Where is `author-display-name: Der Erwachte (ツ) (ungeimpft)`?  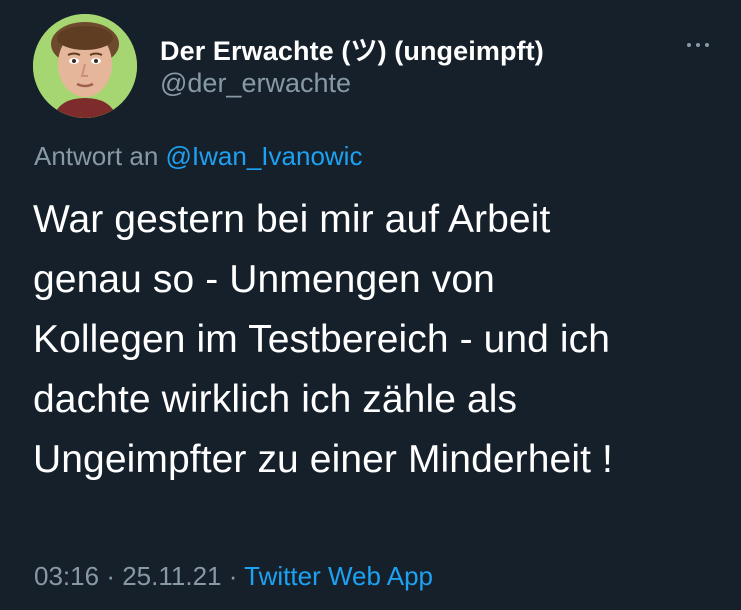 author-display-name: Der Erwachte (ツ) (ungeimpft) is located at coordinates (352, 48).